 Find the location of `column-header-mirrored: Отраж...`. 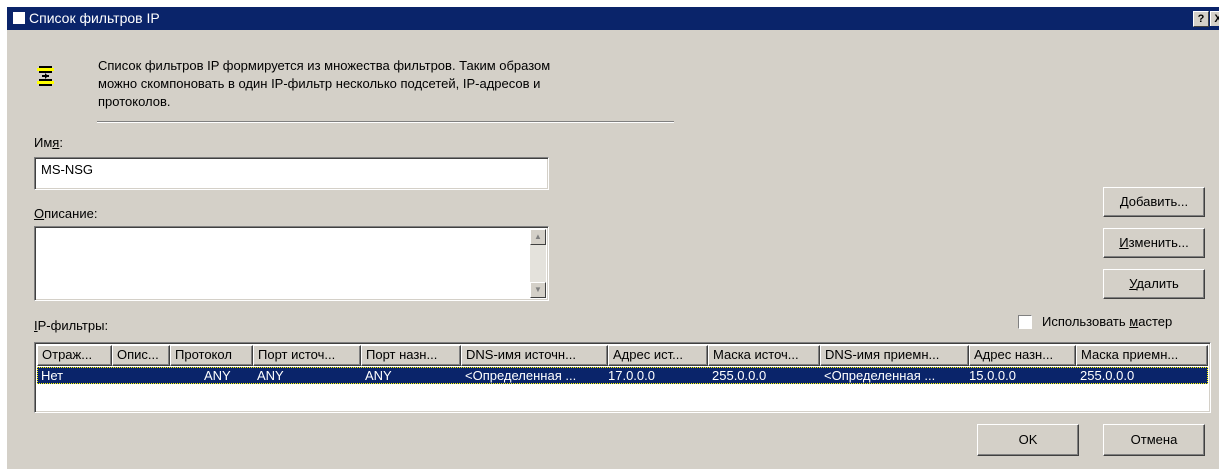

column-header-mirrored: Отраж... is located at coordinates (74, 355).